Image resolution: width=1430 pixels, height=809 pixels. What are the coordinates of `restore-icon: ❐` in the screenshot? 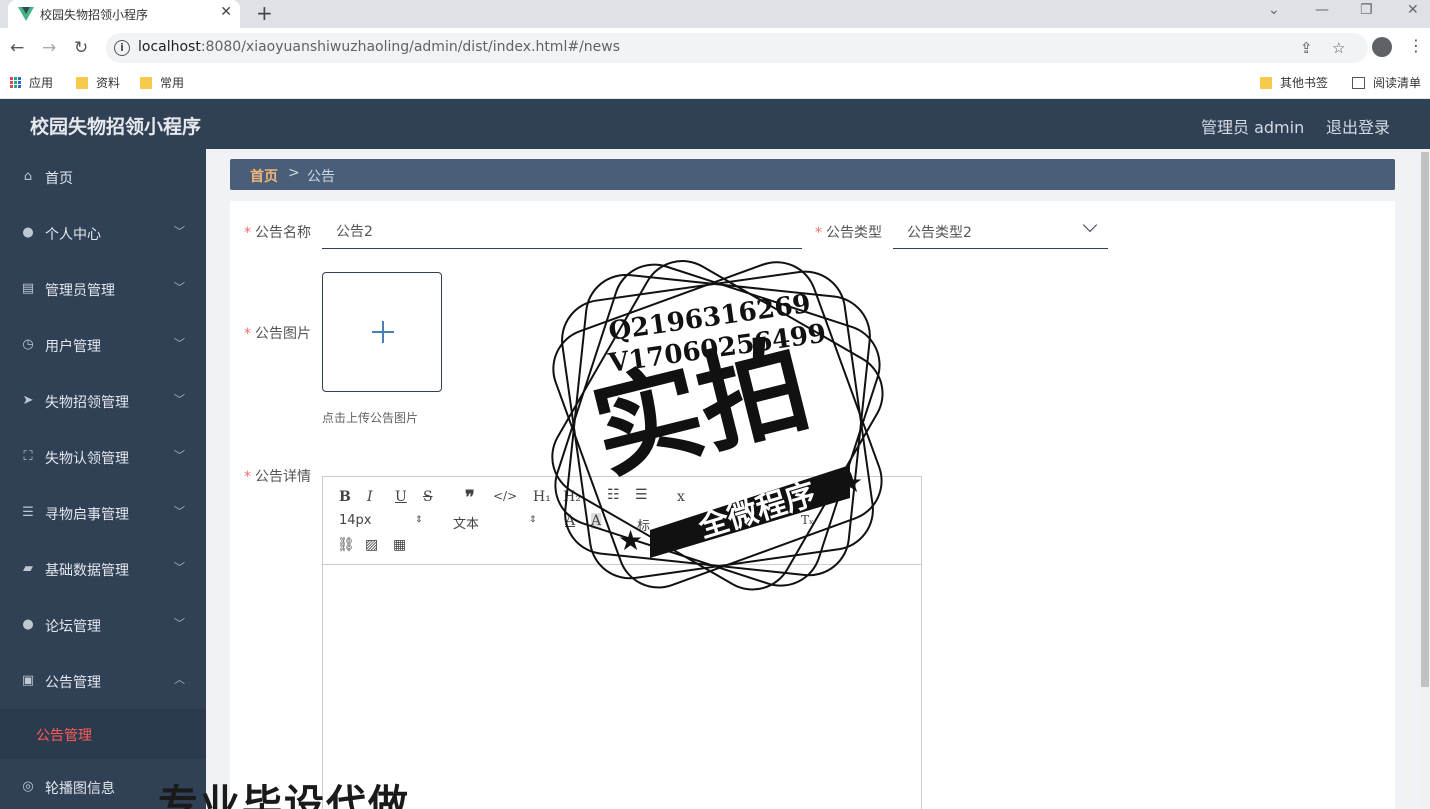 It's located at (1366, 10).